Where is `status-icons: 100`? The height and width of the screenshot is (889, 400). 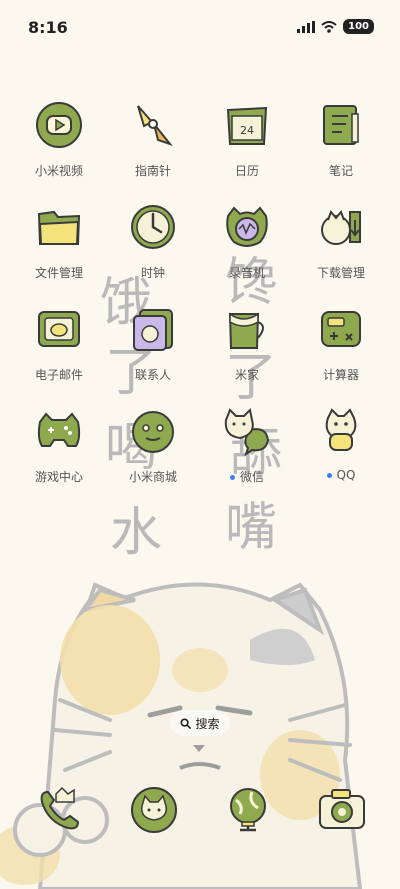 status-icons: 100 is located at coordinates (335, 26).